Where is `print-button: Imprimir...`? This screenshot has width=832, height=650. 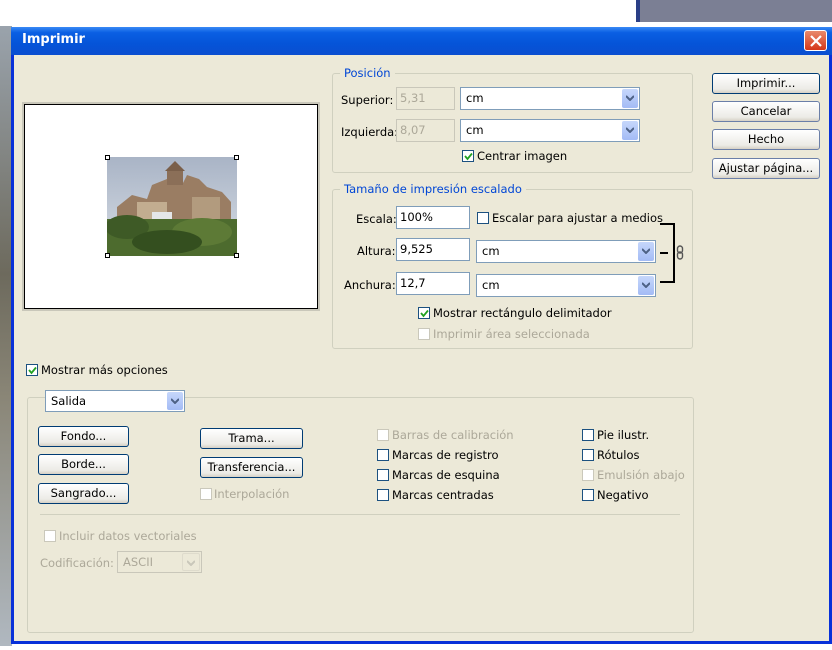 print-button: Imprimir... is located at coordinates (766, 83).